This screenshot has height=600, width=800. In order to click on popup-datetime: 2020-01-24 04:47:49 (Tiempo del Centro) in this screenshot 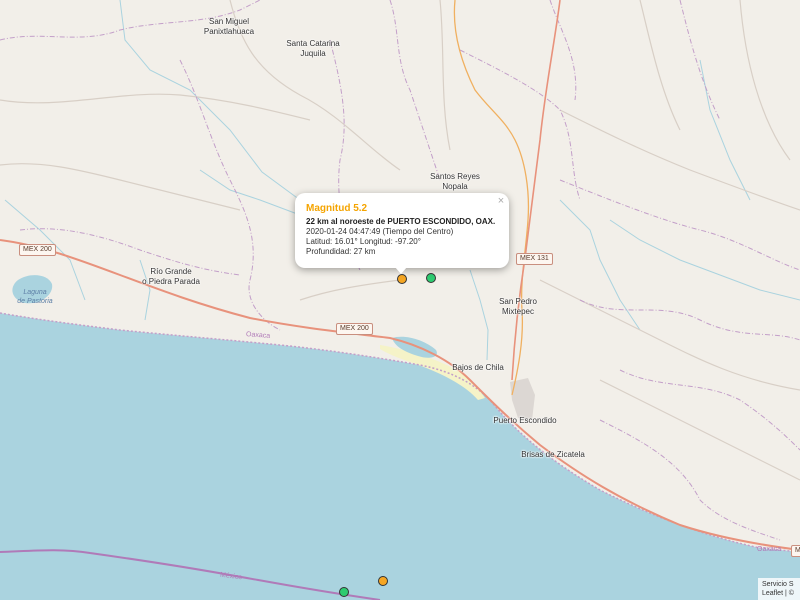, I will do `click(380, 231)`.